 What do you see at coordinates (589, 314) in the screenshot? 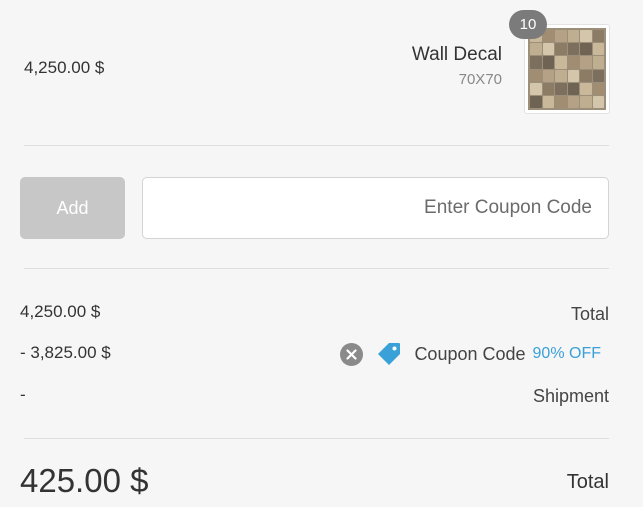
I see `subtotal-label: Total` at bounding box center [589, 314].